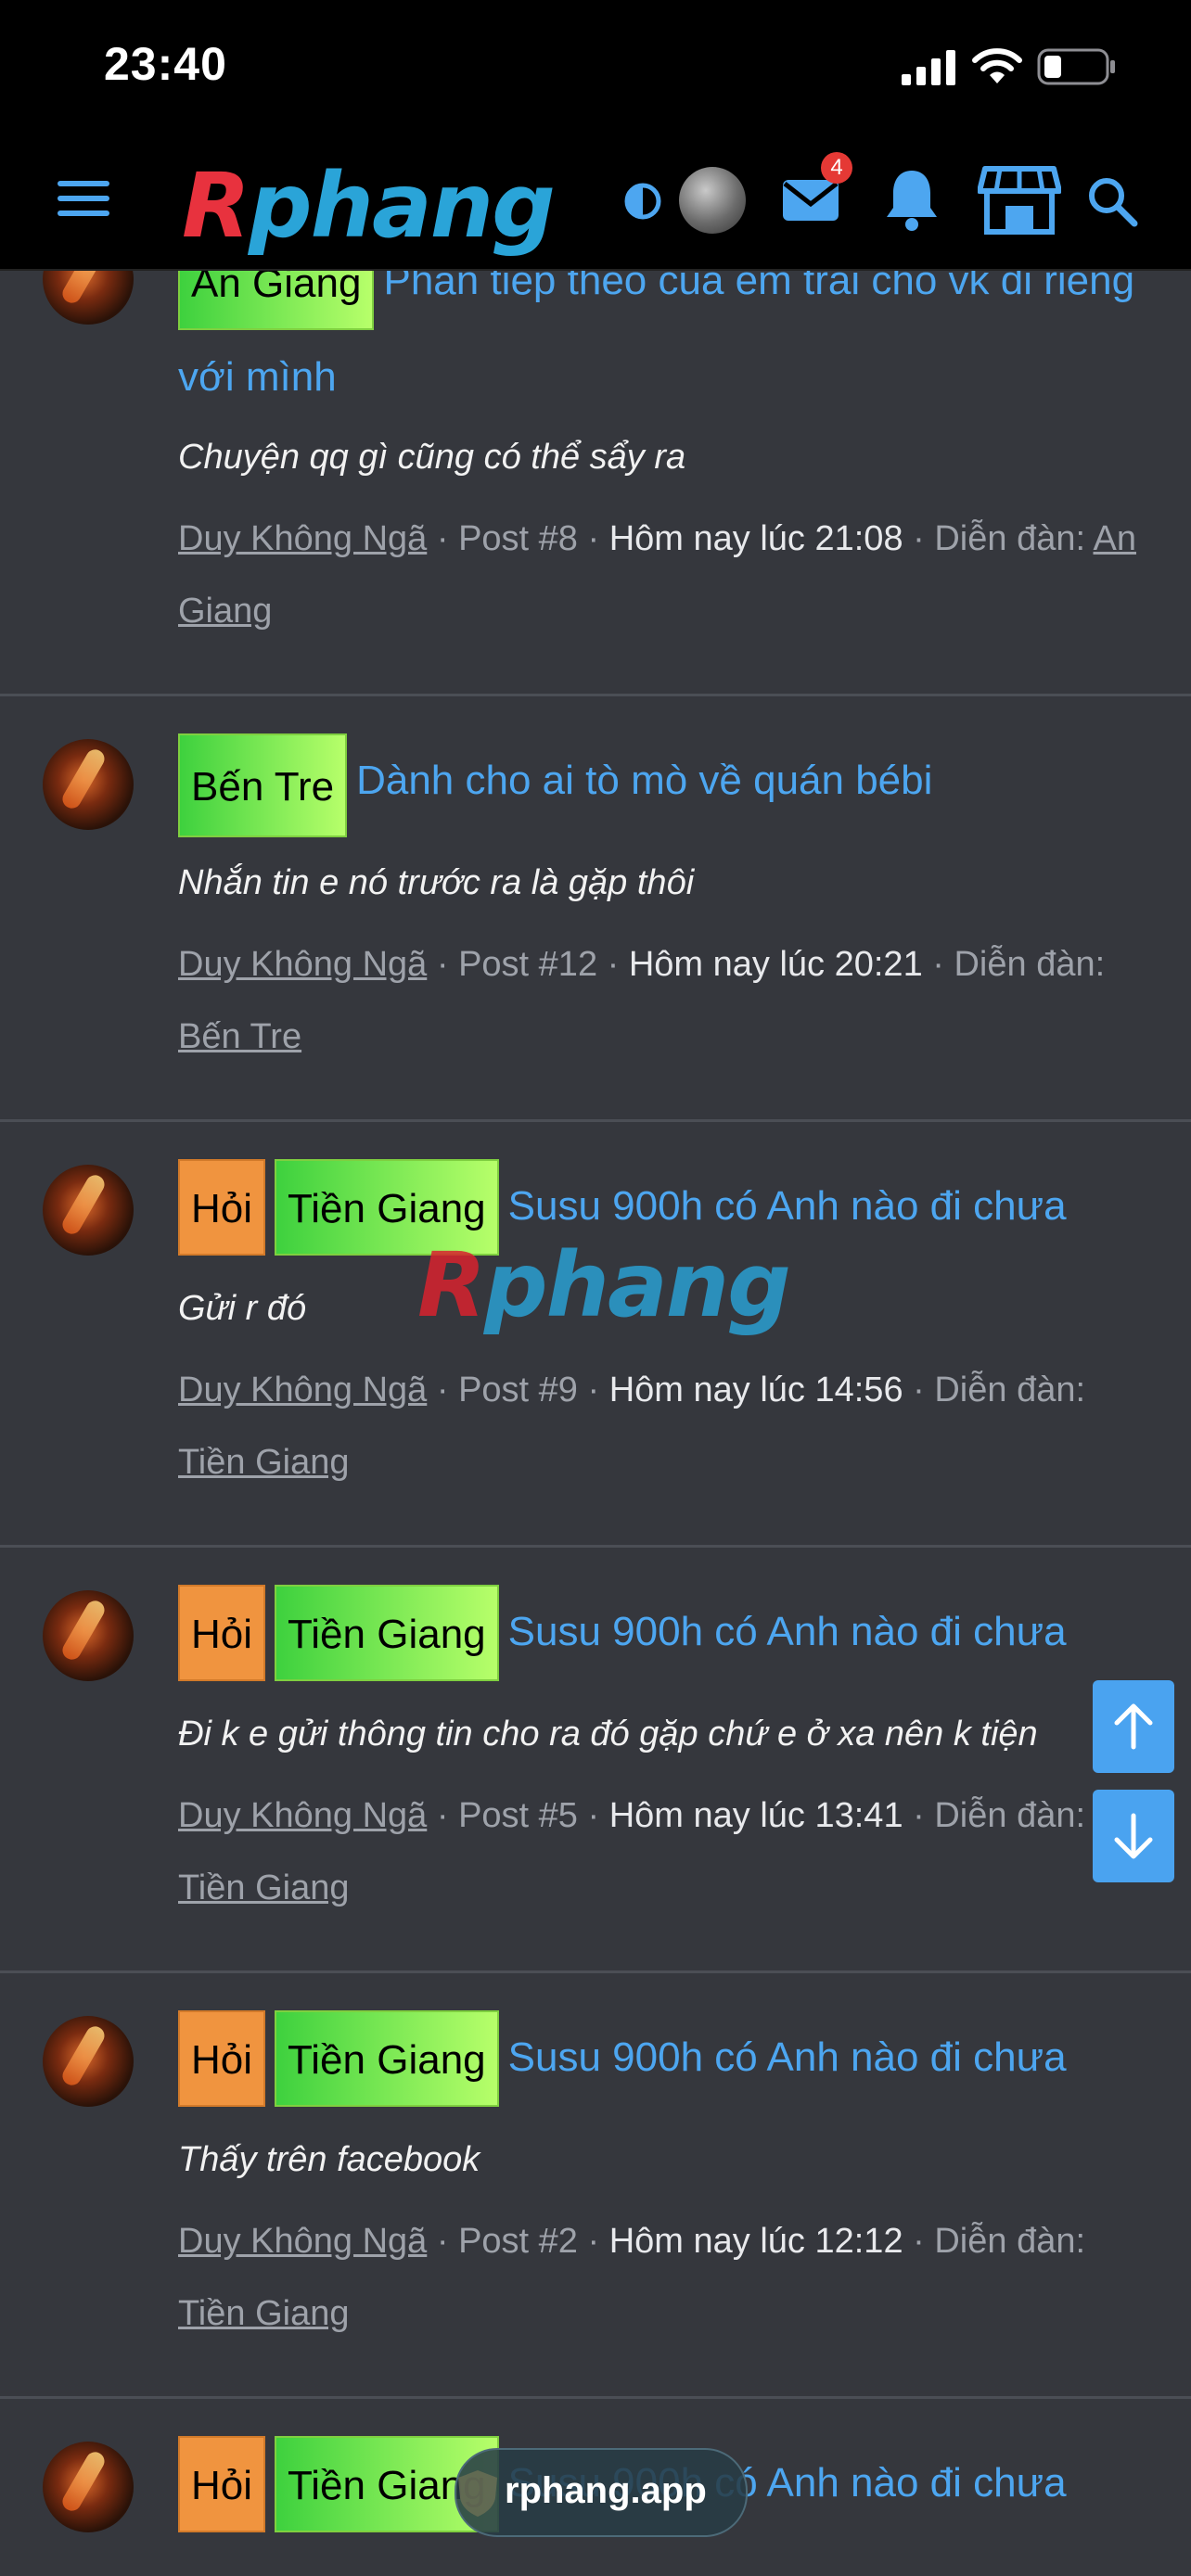 The height and width of the screenshot is (2576, 1191). I want to click on post-snippet: Gửi r đó, so click(242, 1309).